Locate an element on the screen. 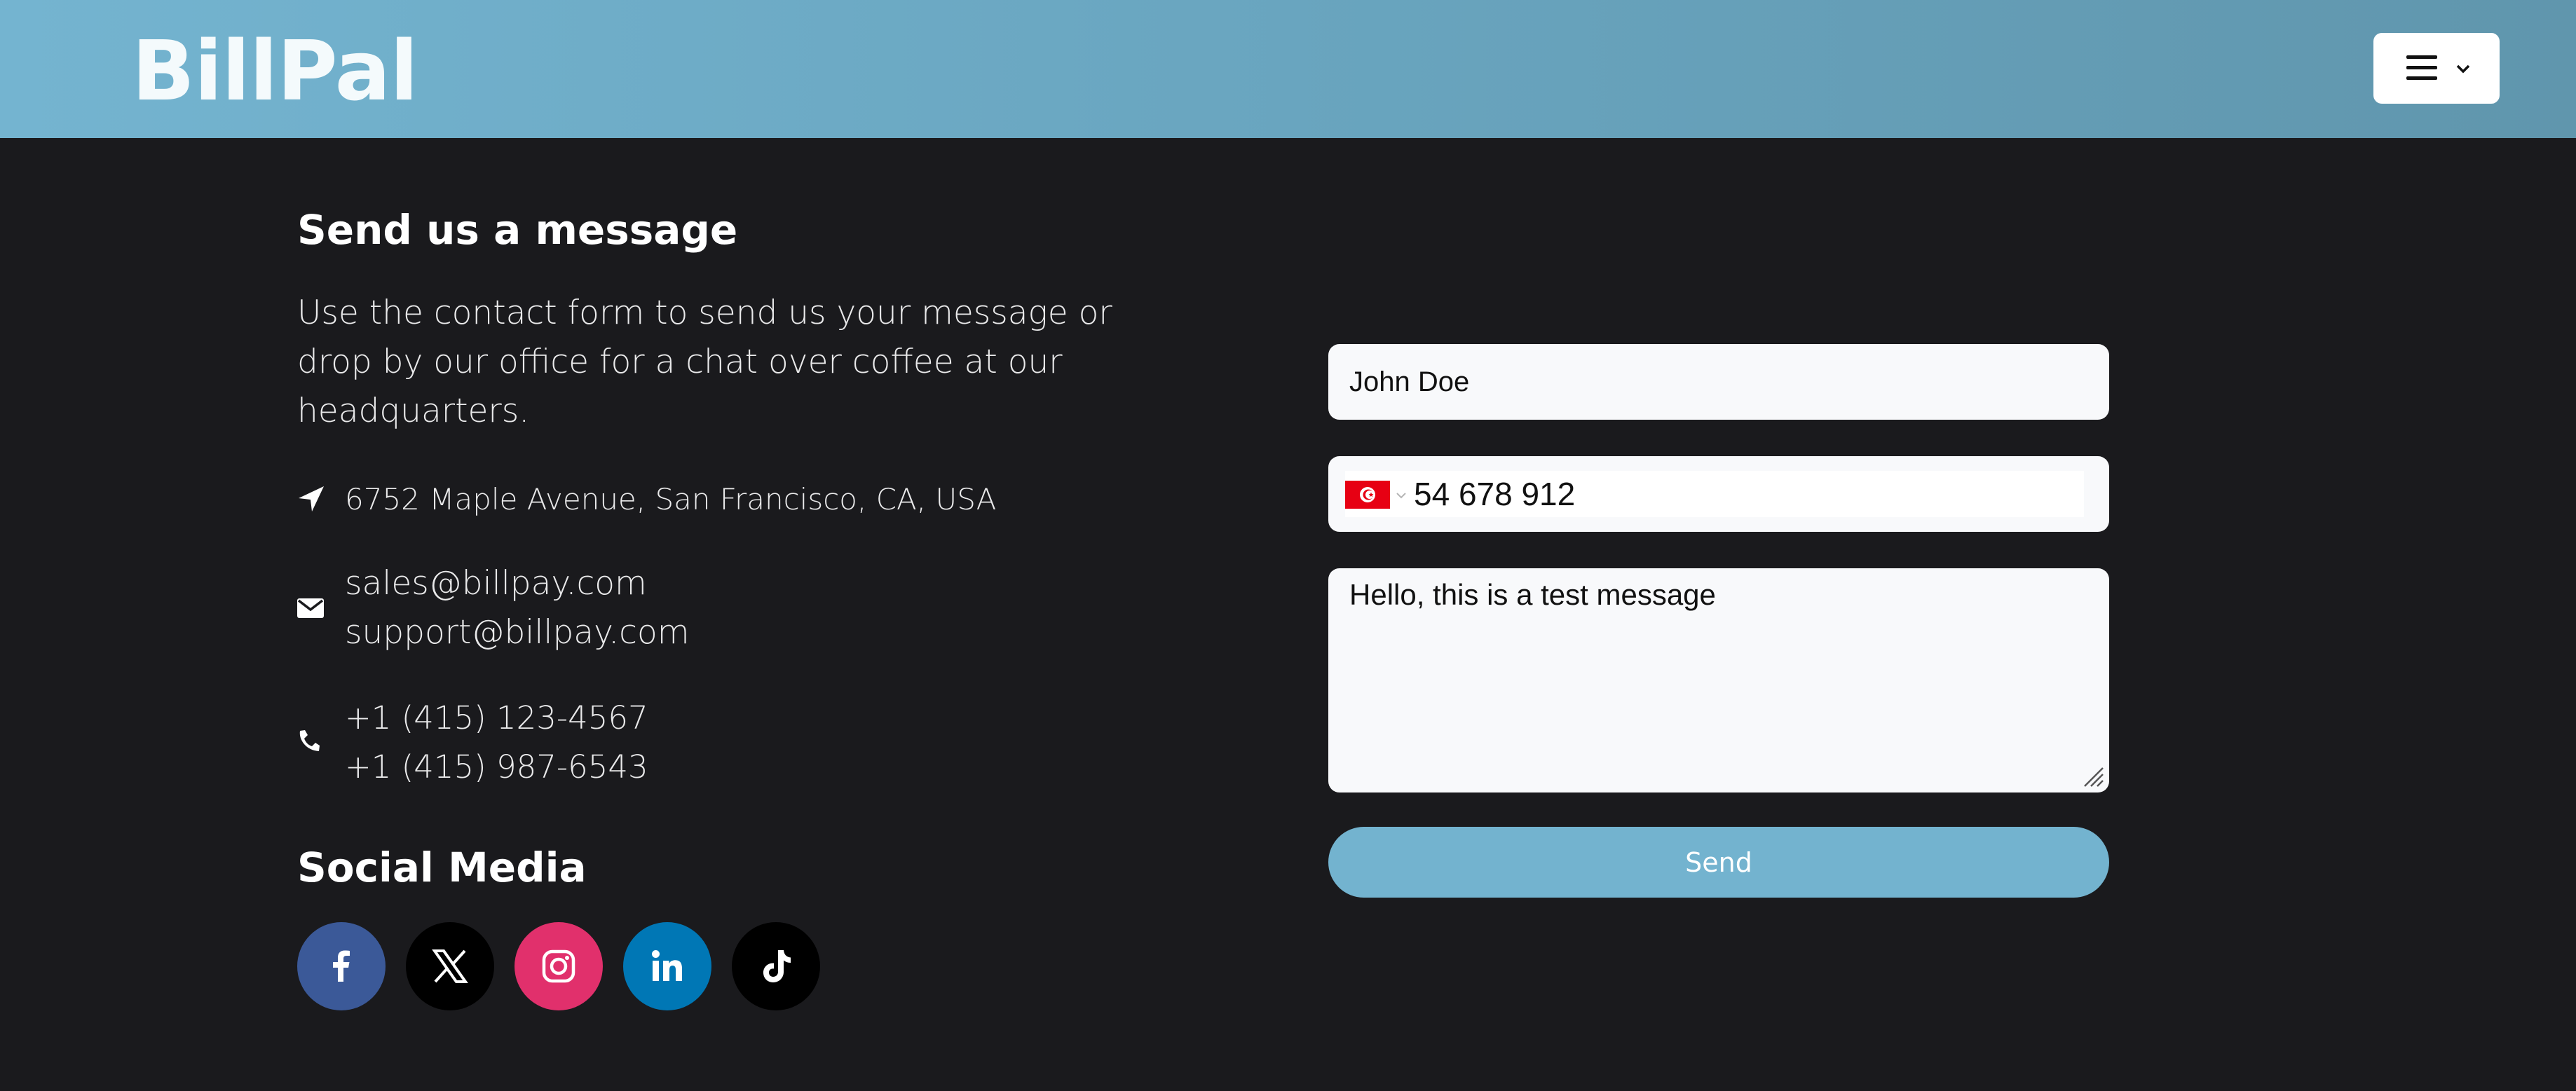  instagram-link is located at coordinates (558, 966).